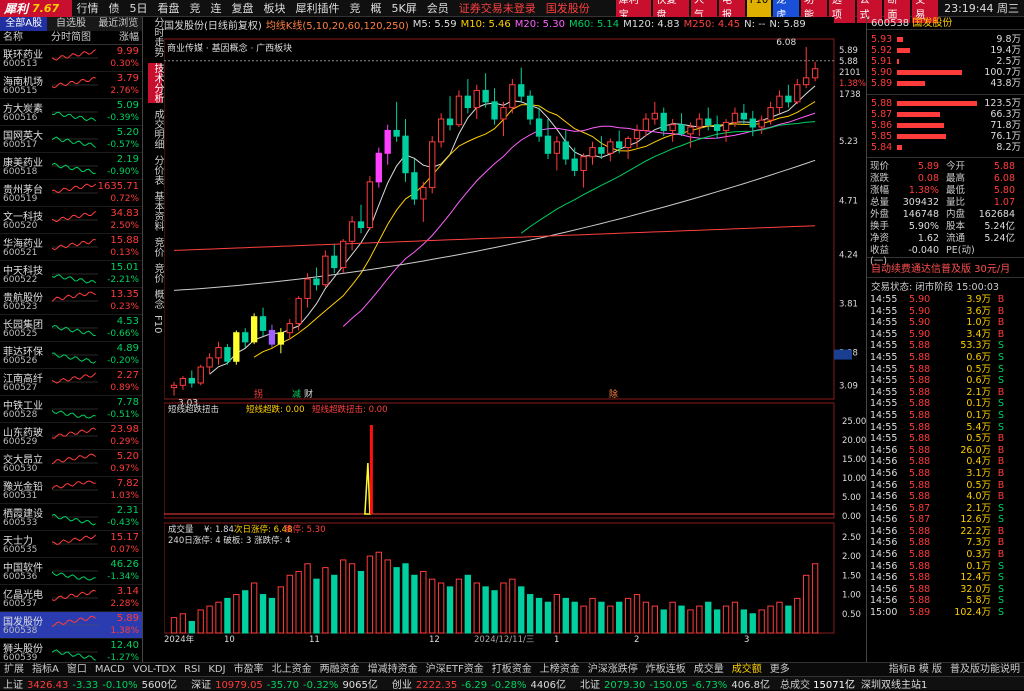  Describe the element at coordinates (340, 670) in the screenshot. I see `indicator-tab-8: 两融资金` at that location.